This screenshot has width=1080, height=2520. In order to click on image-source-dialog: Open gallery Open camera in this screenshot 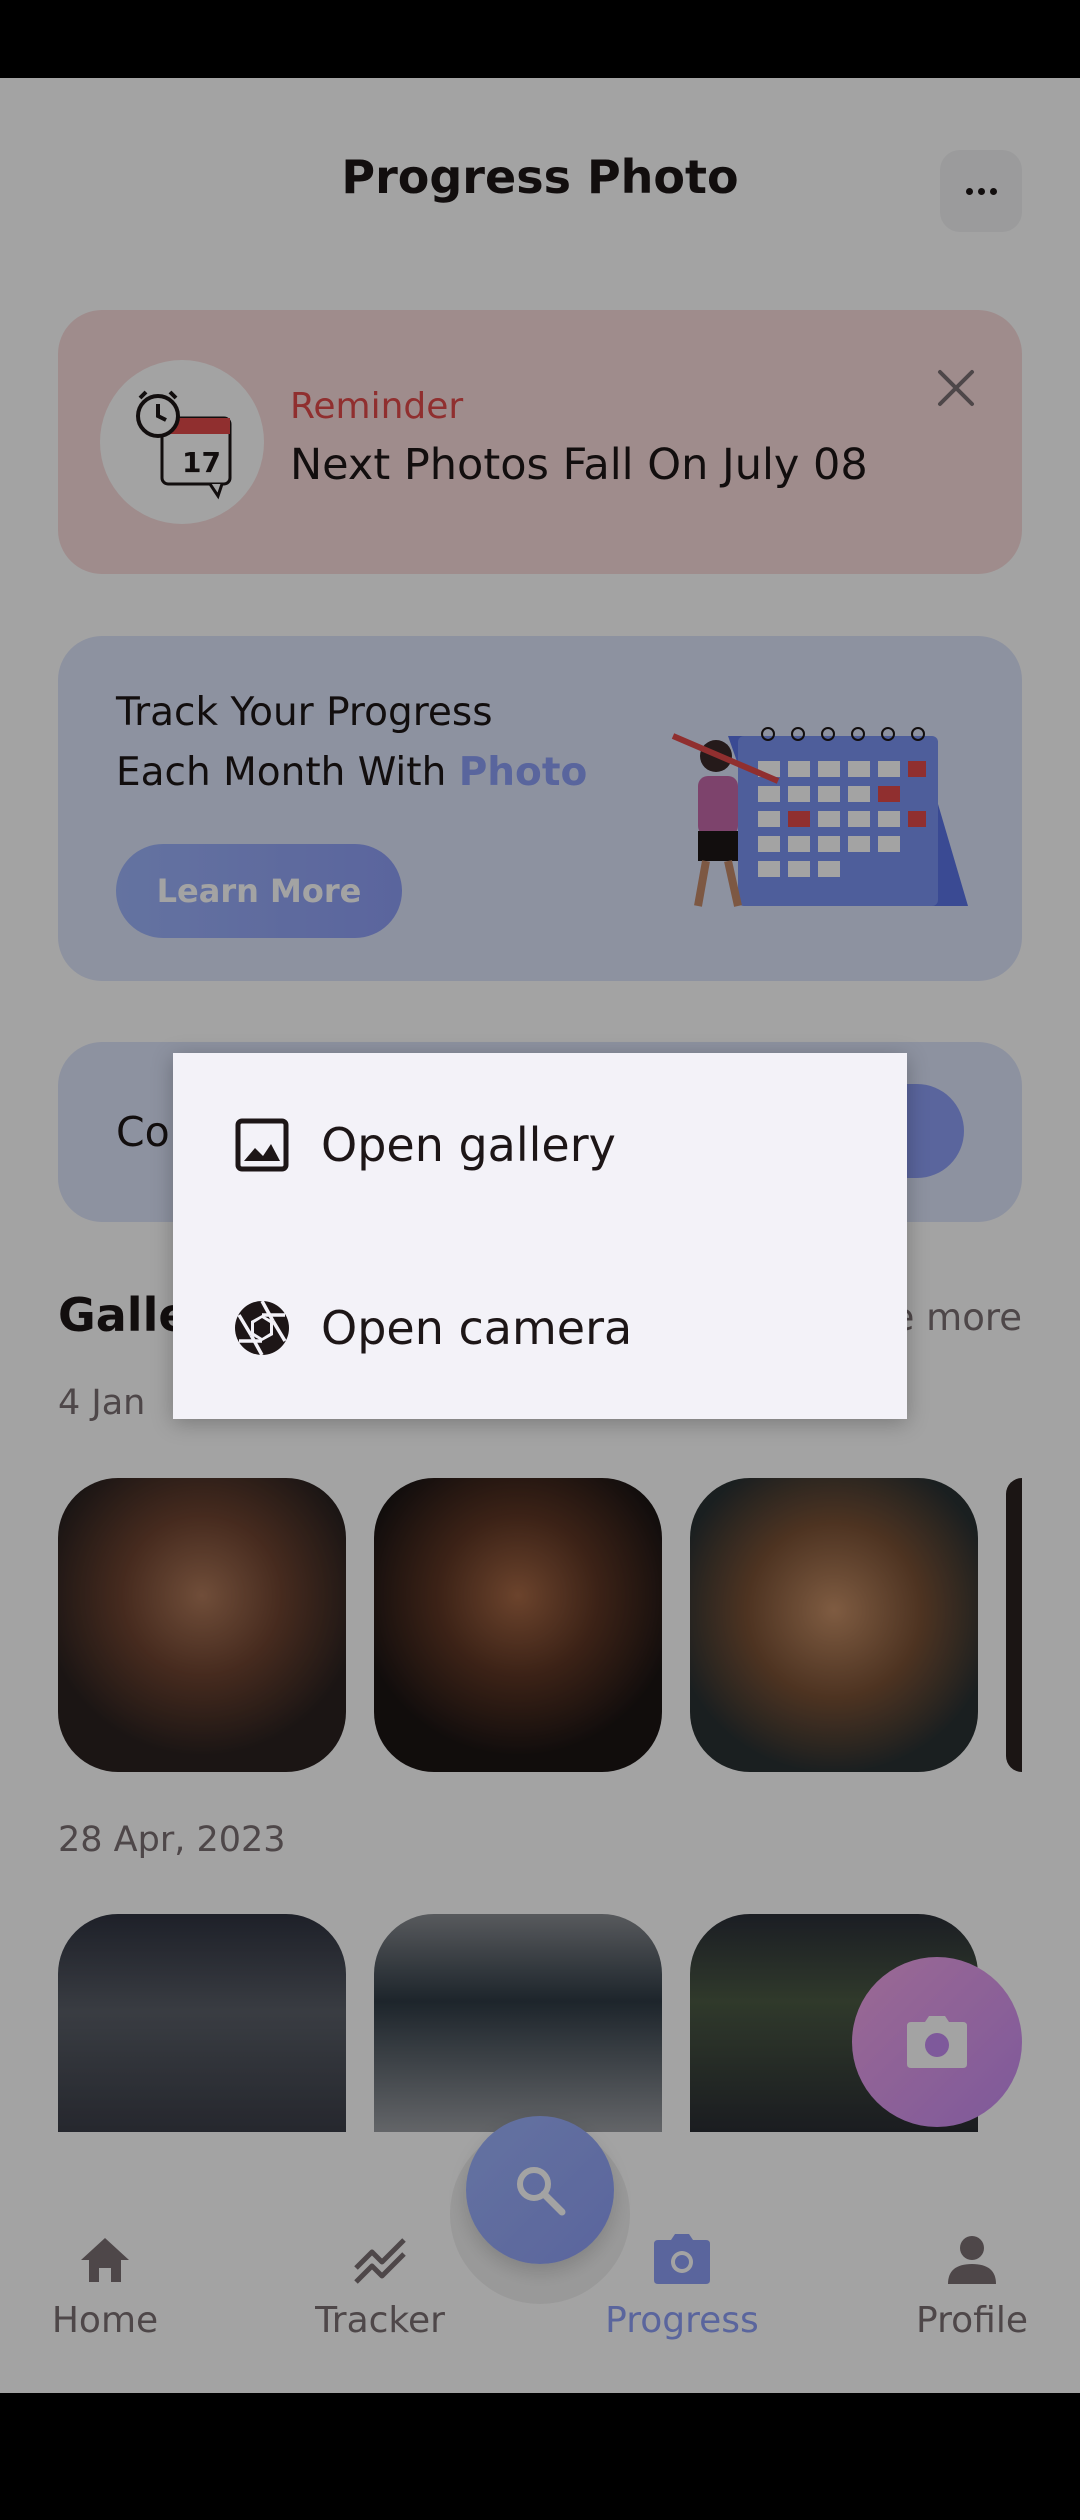, I will do `click(540, 1236)`.